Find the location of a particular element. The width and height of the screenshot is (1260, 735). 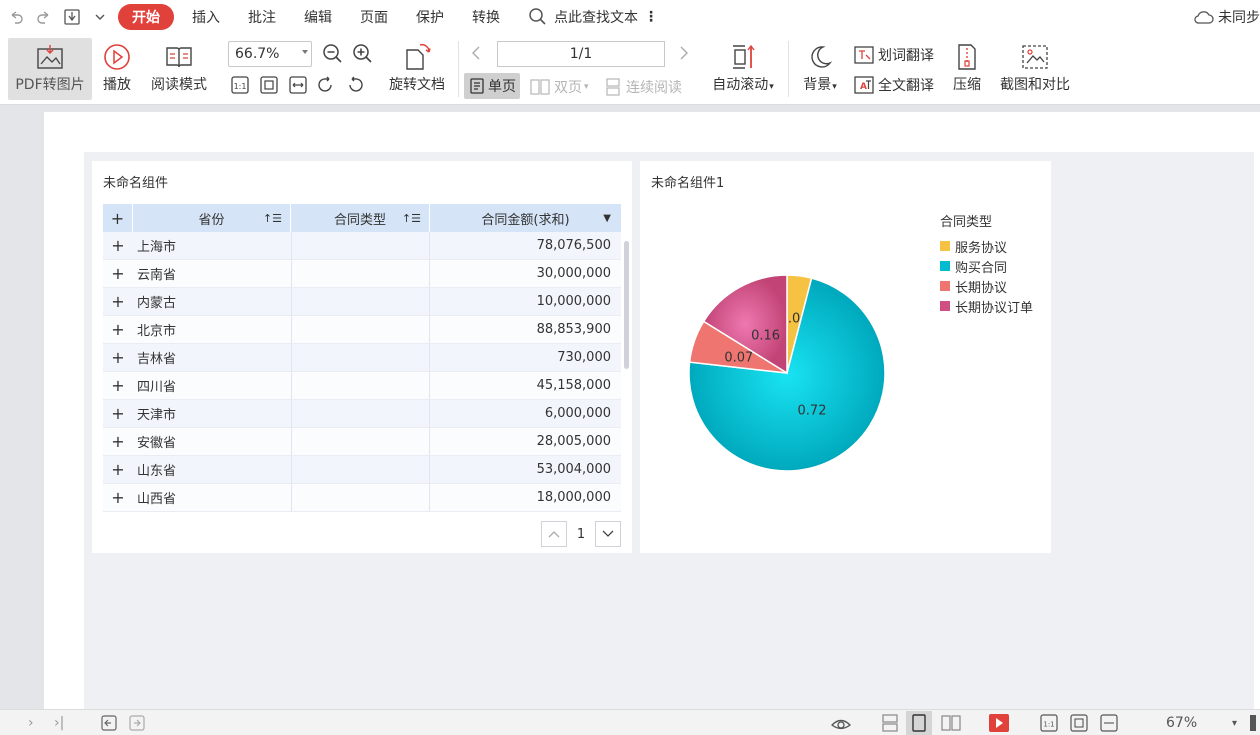

zoom-dropdown-icon: ▾ is located at coordinates (1234, 723).